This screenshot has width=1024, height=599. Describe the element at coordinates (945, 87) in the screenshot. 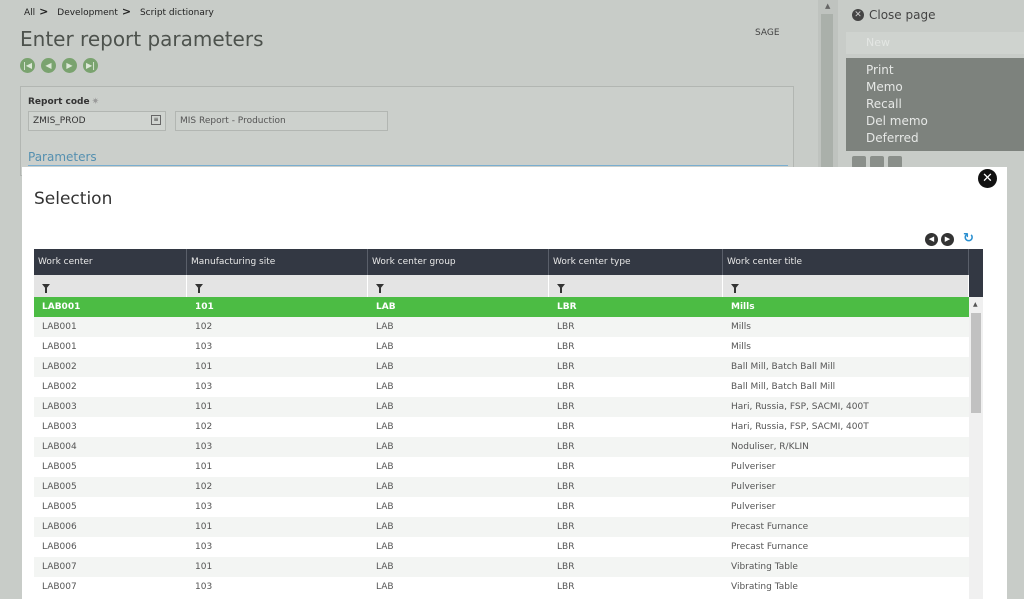

I see `menu-item-memo: Memo` at that location.